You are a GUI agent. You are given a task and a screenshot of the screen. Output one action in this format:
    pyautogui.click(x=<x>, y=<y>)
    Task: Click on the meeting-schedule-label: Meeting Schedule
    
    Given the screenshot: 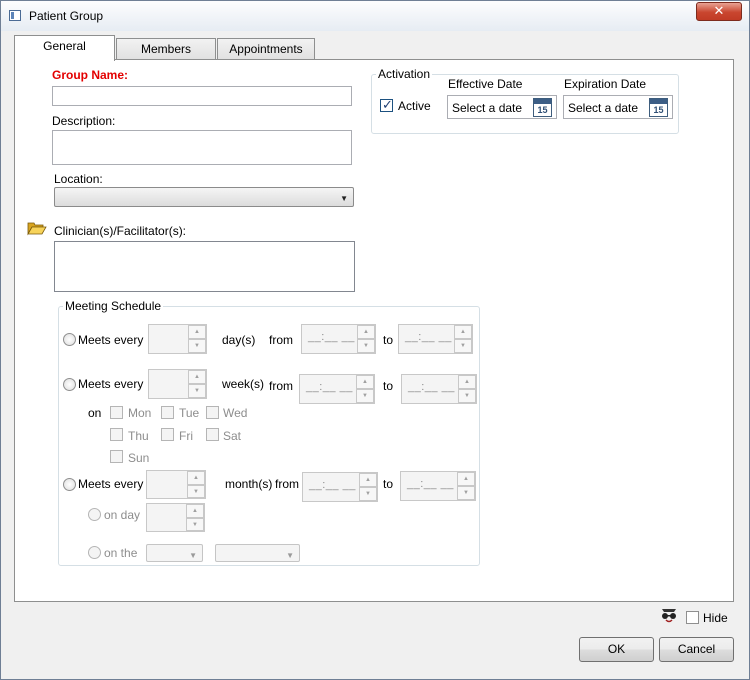 What is the action you would take?
    pyautogui.click(x=113, y=306)
    